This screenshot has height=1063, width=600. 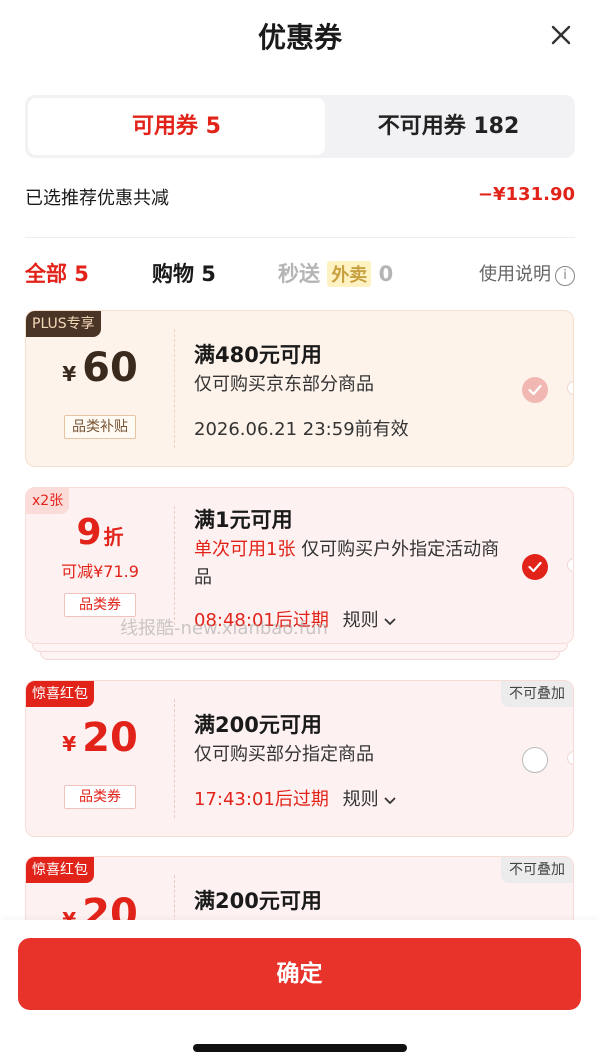 I want to click on close-icon, so click(x=561, y=35).